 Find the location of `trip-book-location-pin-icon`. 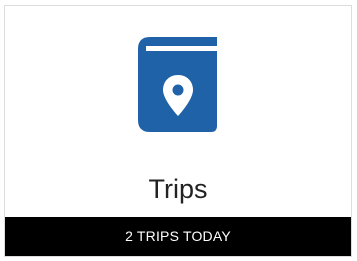

trip-book-location-pin-icon is located at coordinates (177, 84).